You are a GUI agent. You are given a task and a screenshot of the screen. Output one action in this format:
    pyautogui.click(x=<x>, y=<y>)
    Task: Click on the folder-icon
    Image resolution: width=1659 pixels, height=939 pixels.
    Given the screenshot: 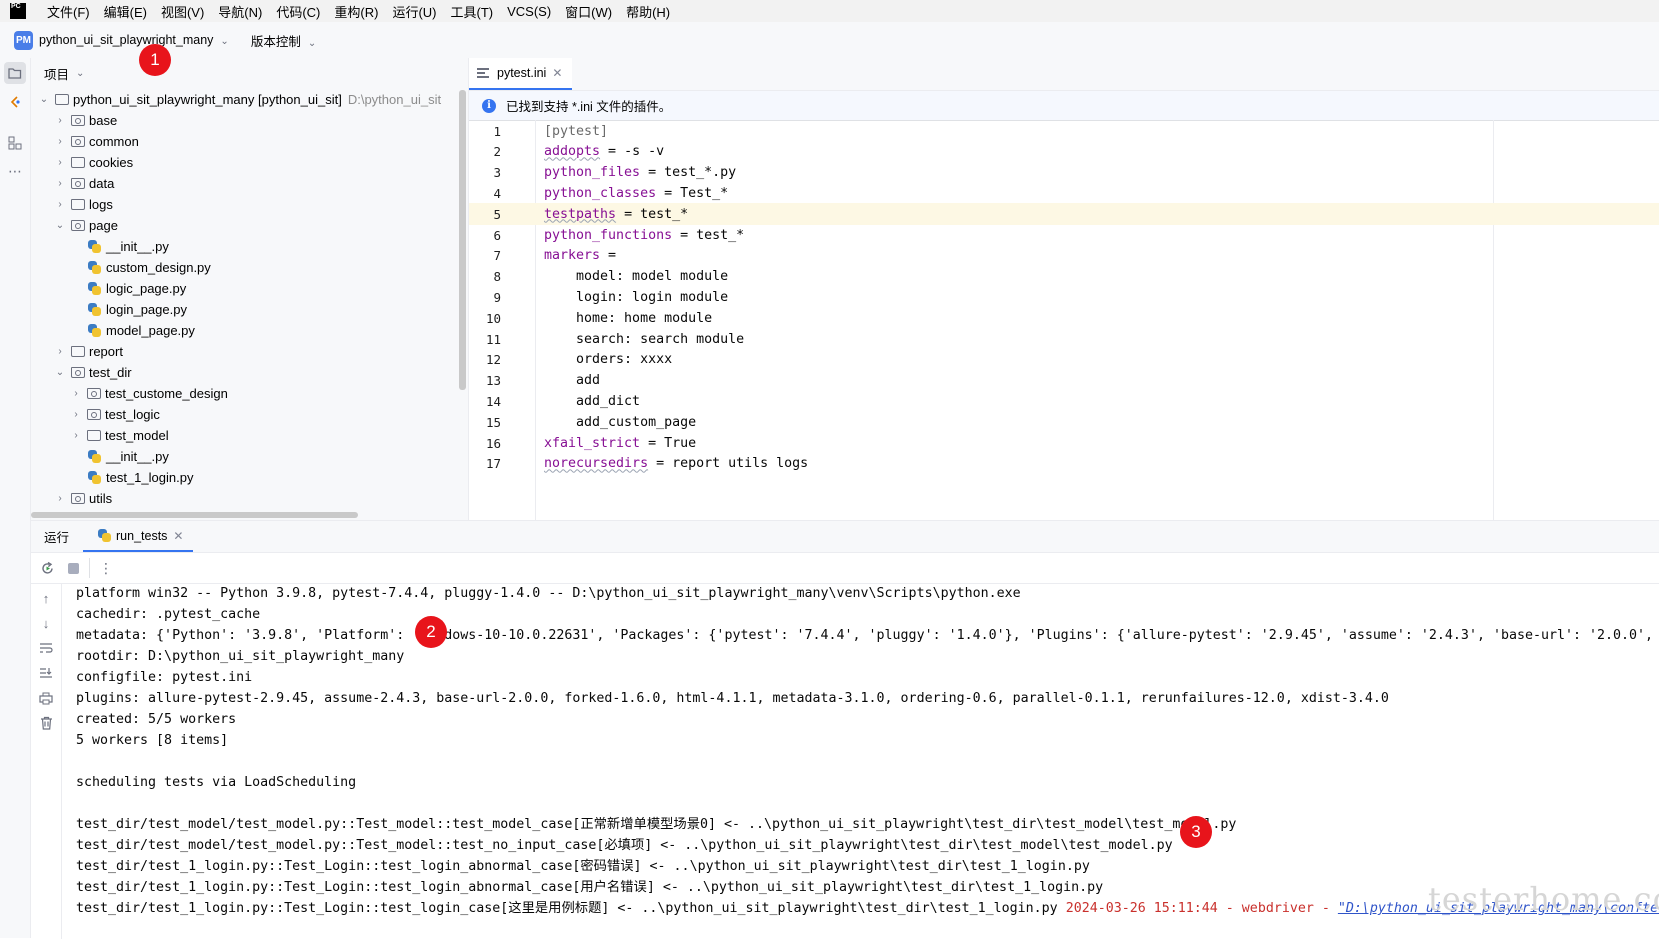 What is the action you would take?
    pyautogui.click(x=78, y=162)
    